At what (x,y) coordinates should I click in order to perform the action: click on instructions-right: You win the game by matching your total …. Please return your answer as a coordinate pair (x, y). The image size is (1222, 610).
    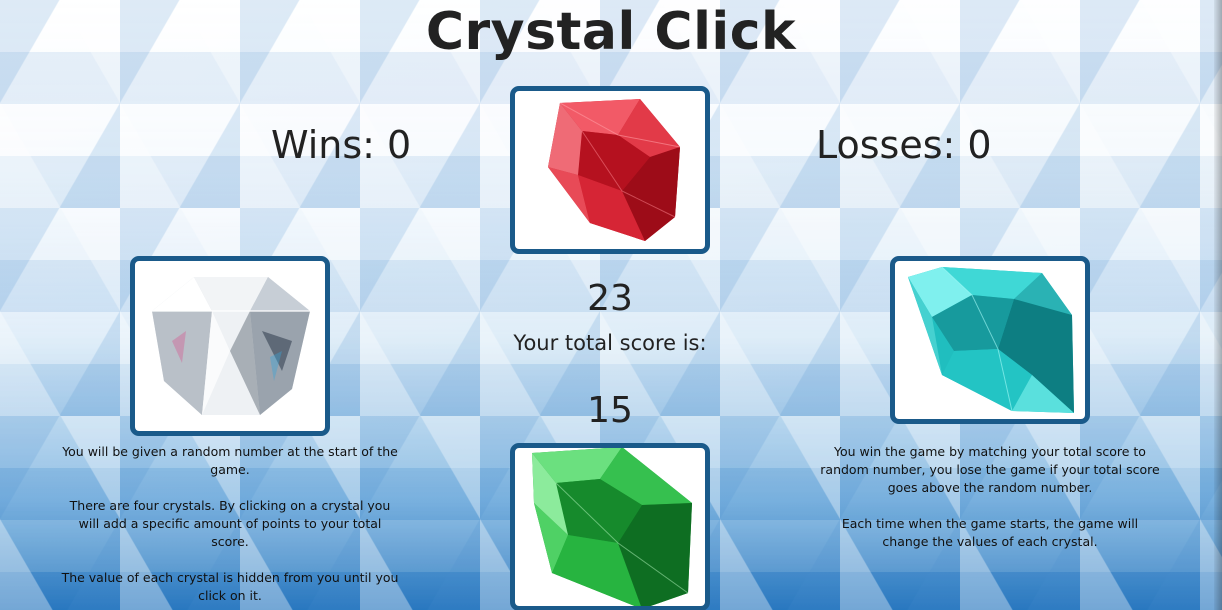
    Looking at the image, I should click on (990, 506).